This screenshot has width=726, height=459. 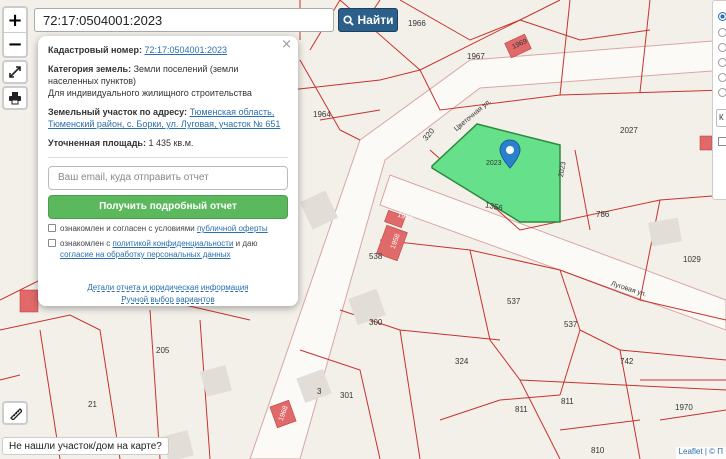 What do you see at coordinates (167, 299) in the screenshot?
I see `manual-selection-link: Ручной выбор вариантов` at bounding box center [167, 299].